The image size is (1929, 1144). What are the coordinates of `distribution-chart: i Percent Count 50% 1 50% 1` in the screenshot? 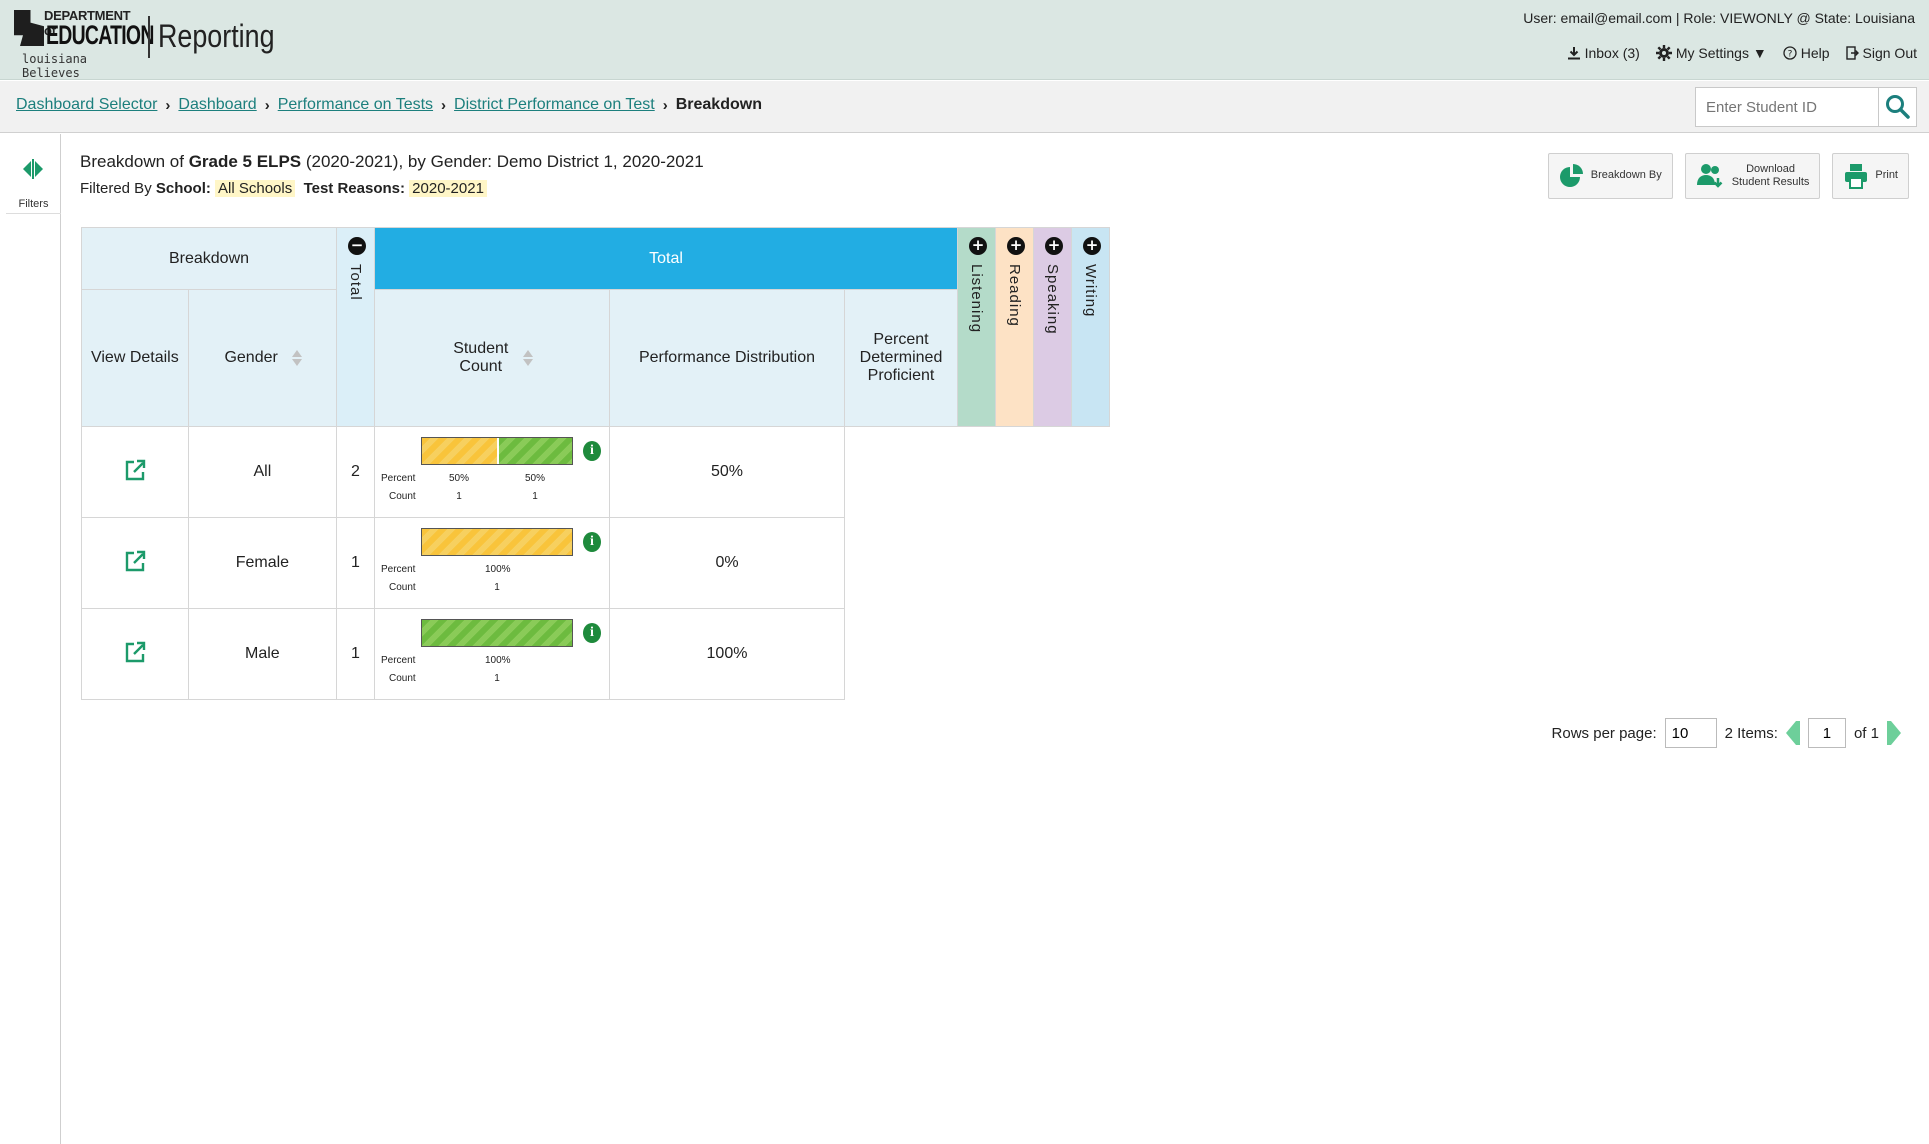 It's located at (492, 472).